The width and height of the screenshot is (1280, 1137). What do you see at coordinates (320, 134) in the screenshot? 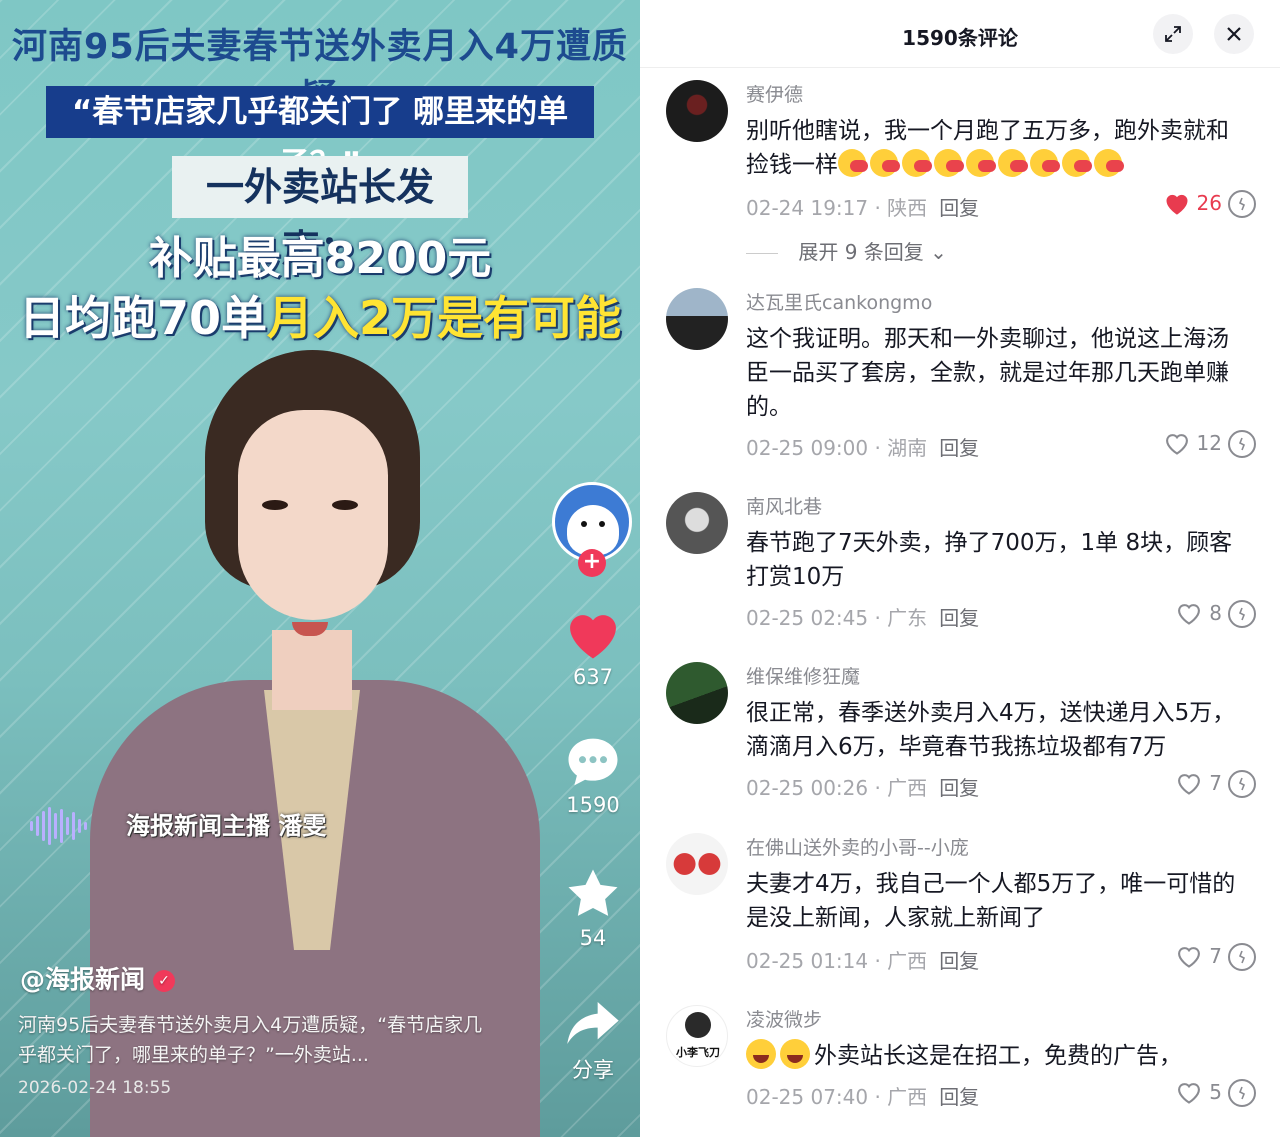
I see `video-headline-2: “春节店家几乎都关门了 哪里来的单子？”` at bounding box center [320, 134].